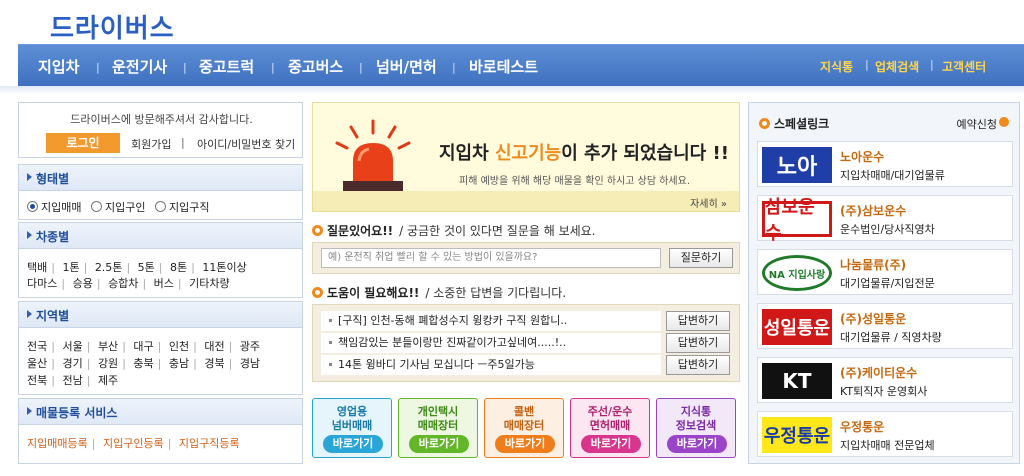 This screenshot has height=476, width=1024. Describe the element at coordinates (438, 428) in the screenshot. I see `tile-taxi-market: 개인택시 매매장터 바로가기` at that location.